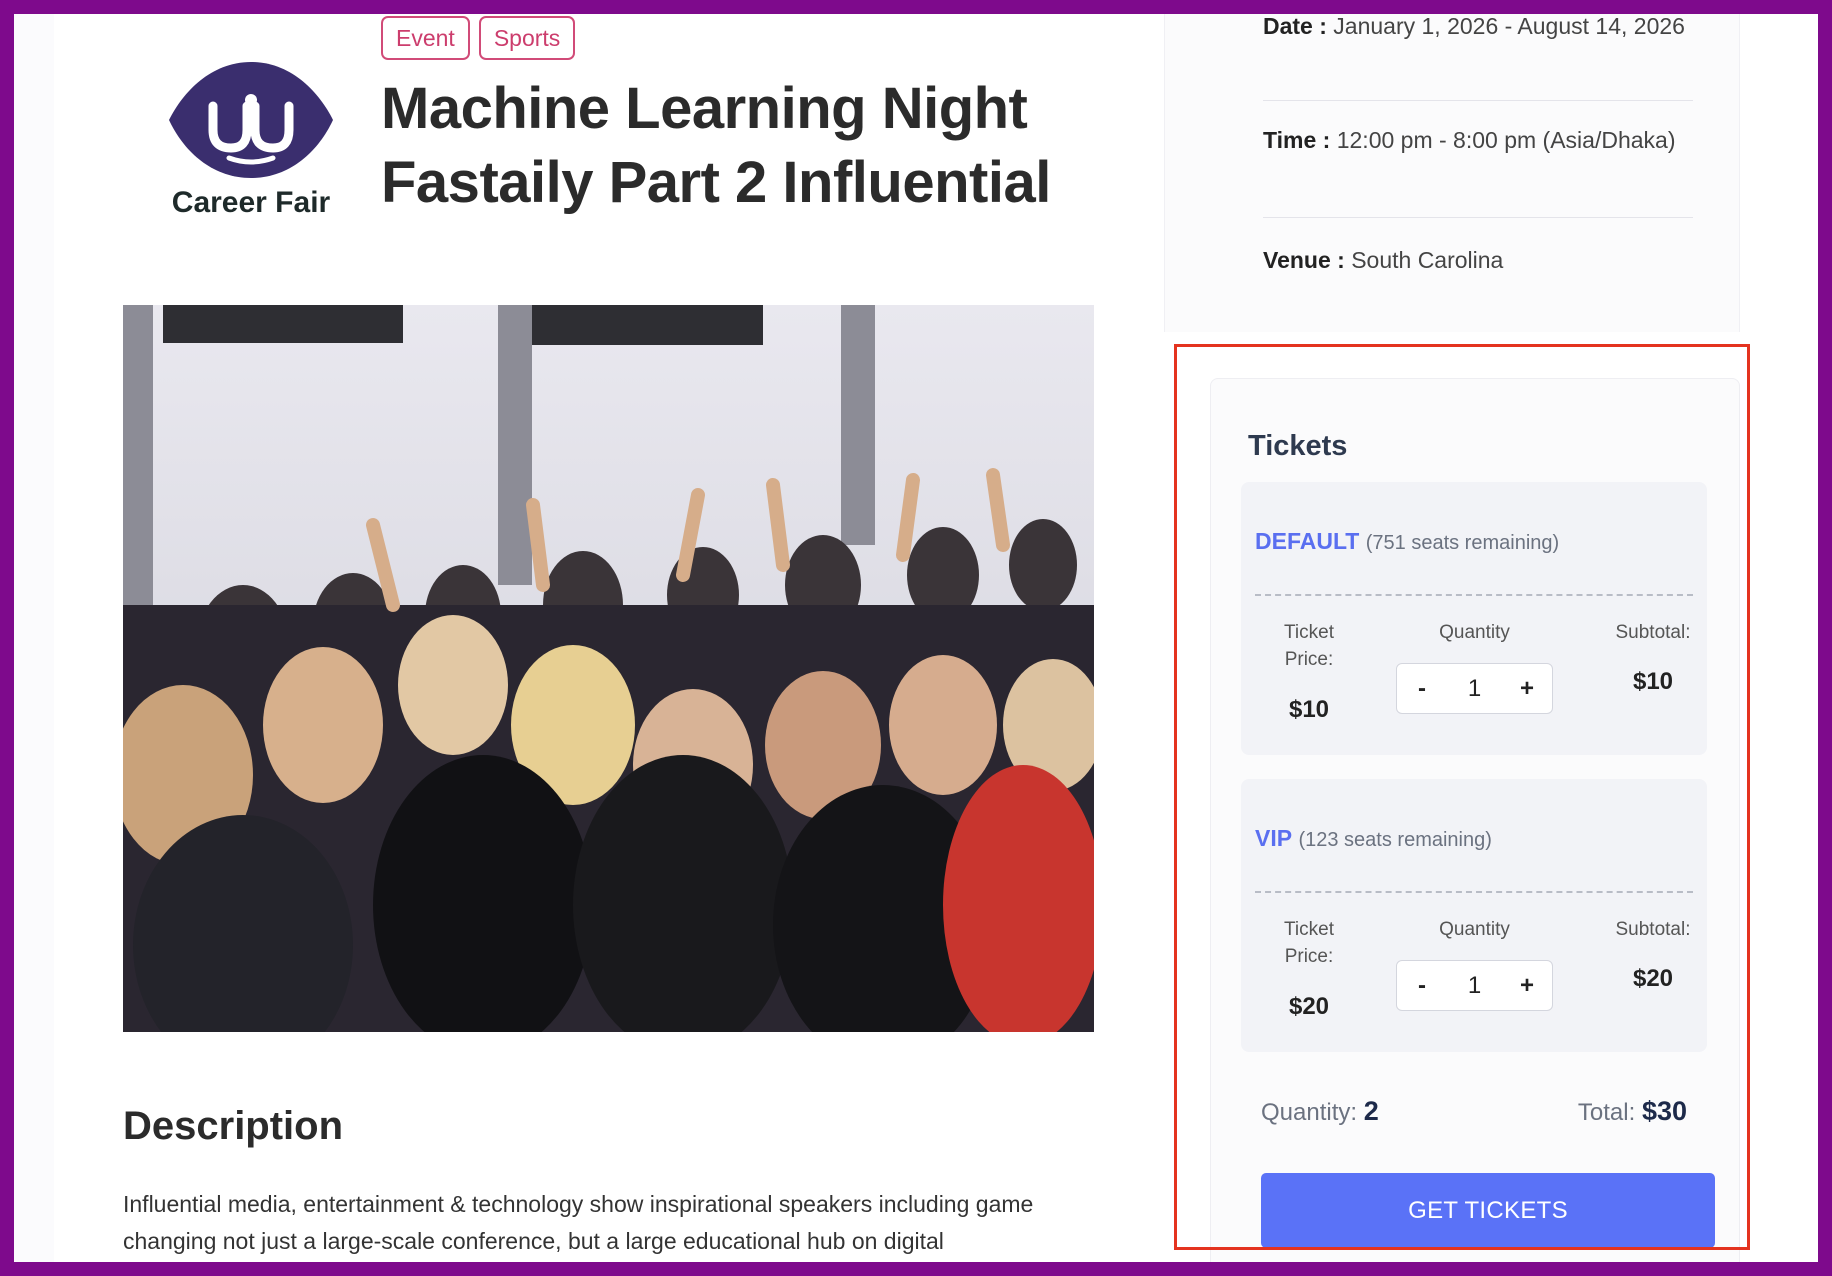  I want to click on description-title: Description, so click(233, 1126).